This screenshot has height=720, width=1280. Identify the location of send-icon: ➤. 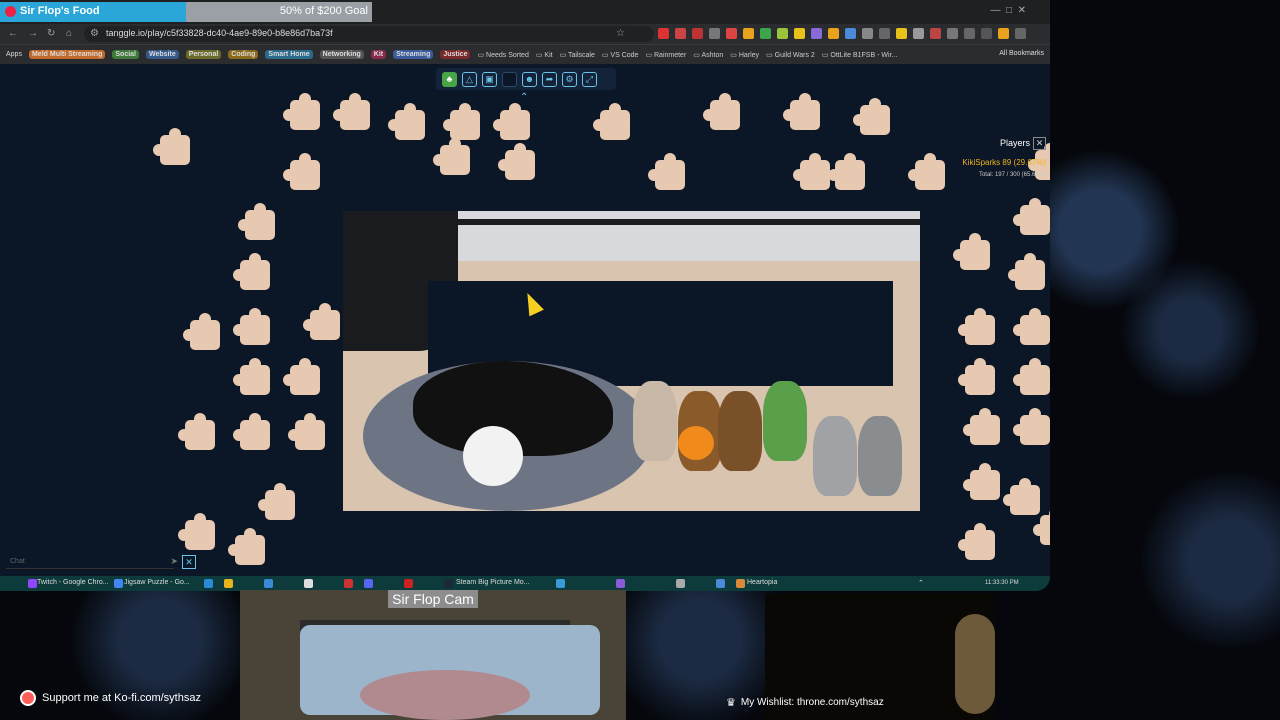
(174, 561).